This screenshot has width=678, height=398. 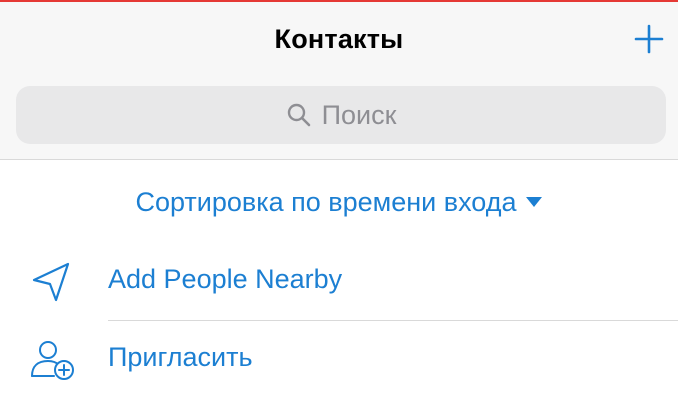 I want to click on add-contact-button, so click(x=649, y=39).